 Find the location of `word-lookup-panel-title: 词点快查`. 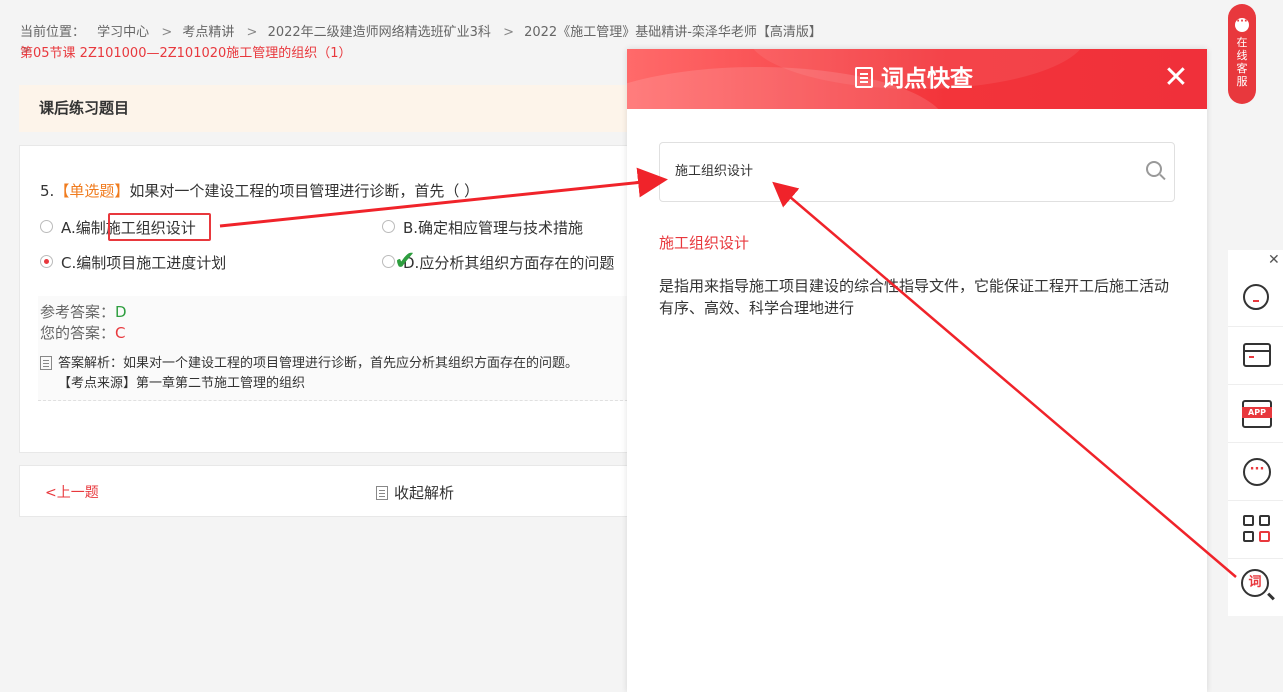

word-lookup-panel-title: 词点快查 is located at coordinates (914, 79).